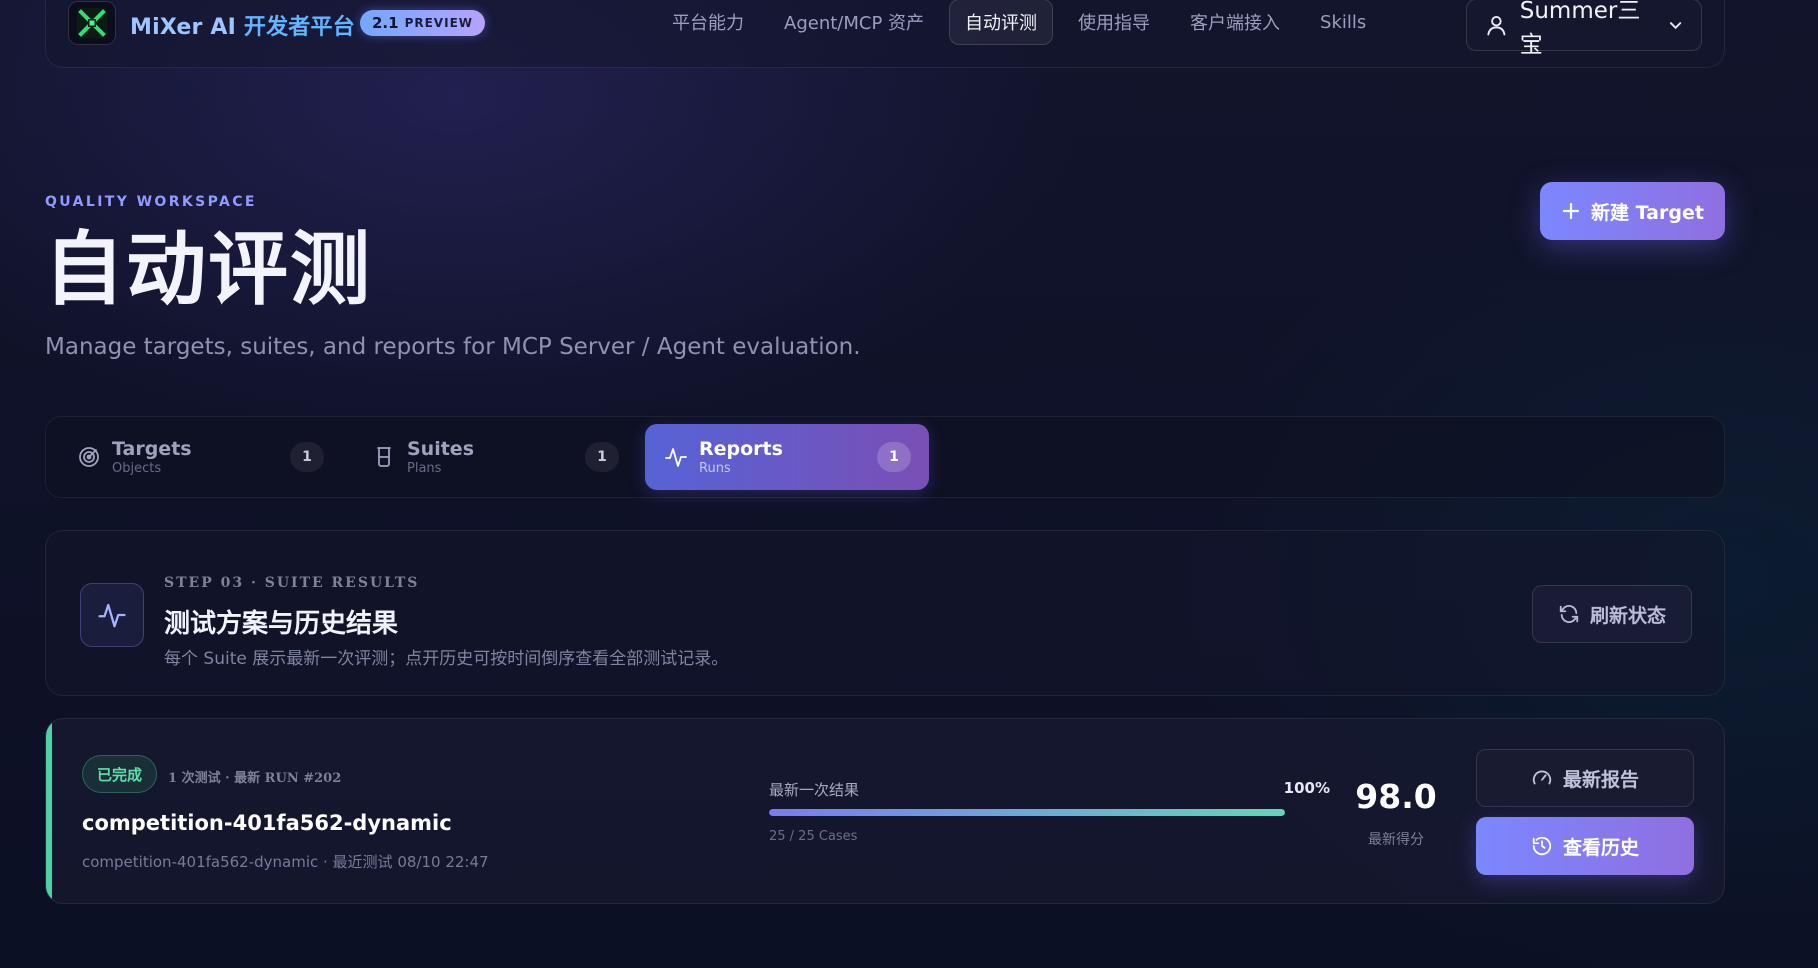 This screenshot has height=968, width=1818. Describe the element at coordinates (183, 27) in the screenshot. I see `brand-name: MiXer AI` at that location.